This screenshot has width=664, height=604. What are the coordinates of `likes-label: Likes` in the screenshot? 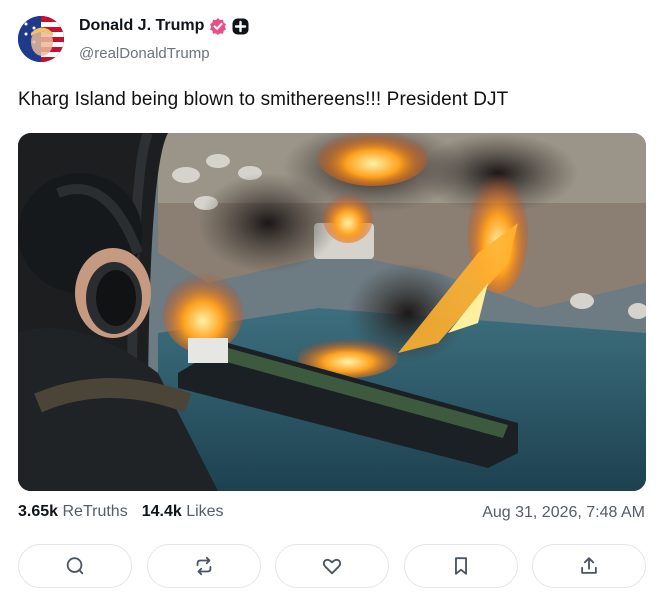 It's located at (205, 511).